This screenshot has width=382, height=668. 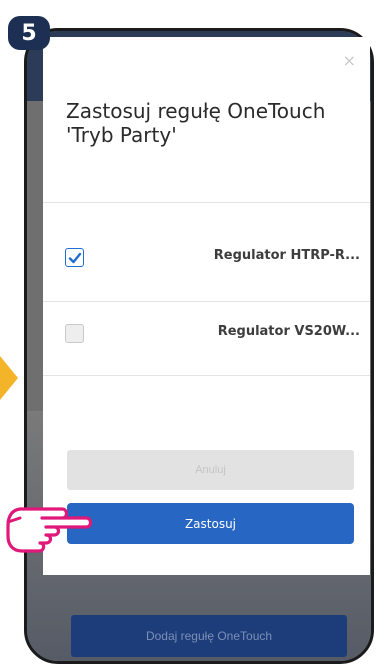 What do you see at coordinates (210, 523) in the screenshot?
I see `apply-button: Zastosuj` at bounding box center [210, 523].